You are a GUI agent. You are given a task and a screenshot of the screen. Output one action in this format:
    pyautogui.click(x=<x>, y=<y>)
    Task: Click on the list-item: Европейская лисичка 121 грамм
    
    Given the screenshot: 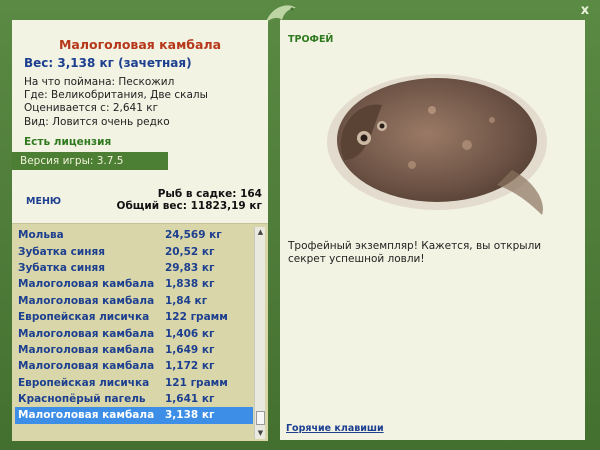 What is the action you would take?
    pyautogui.click(x=134, y=383)
    